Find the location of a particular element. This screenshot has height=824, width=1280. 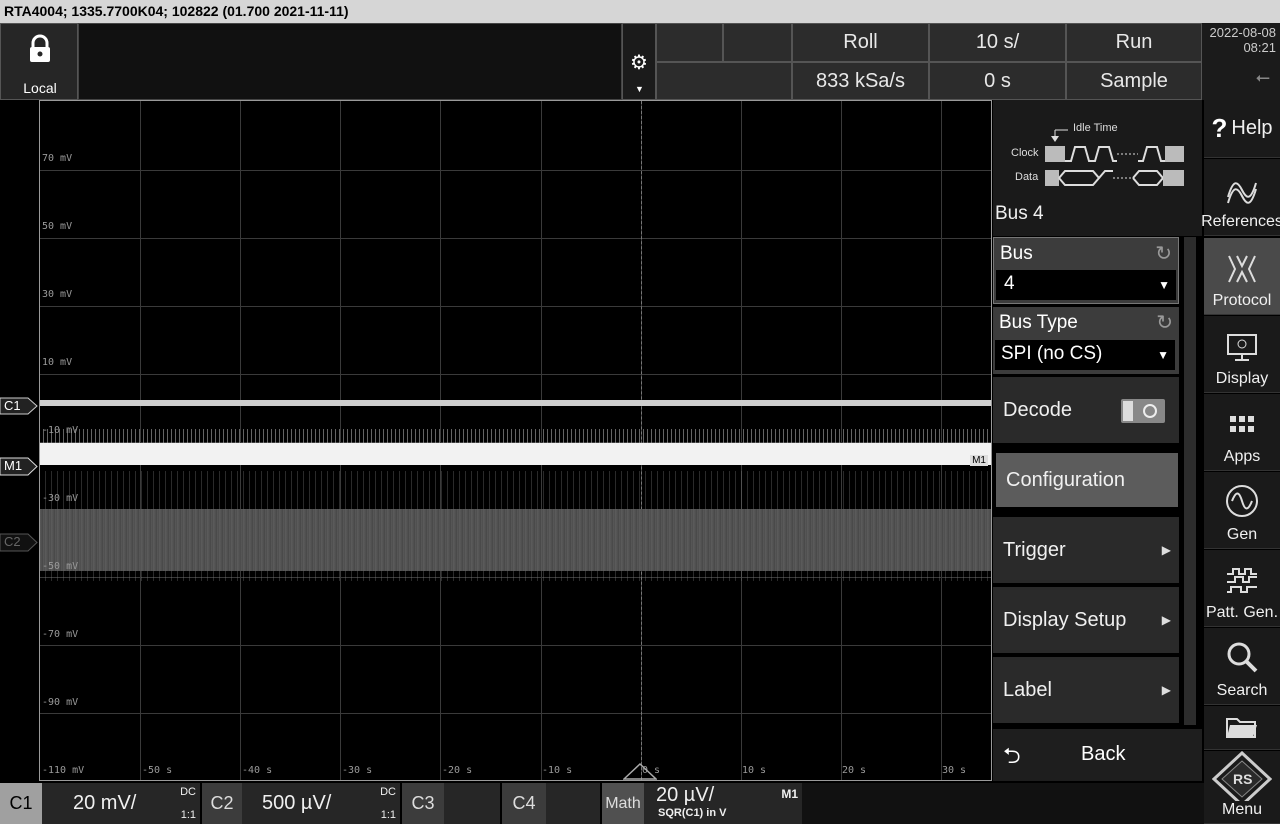

x-axis-label: -30 s is located at coordinates (357, 770).